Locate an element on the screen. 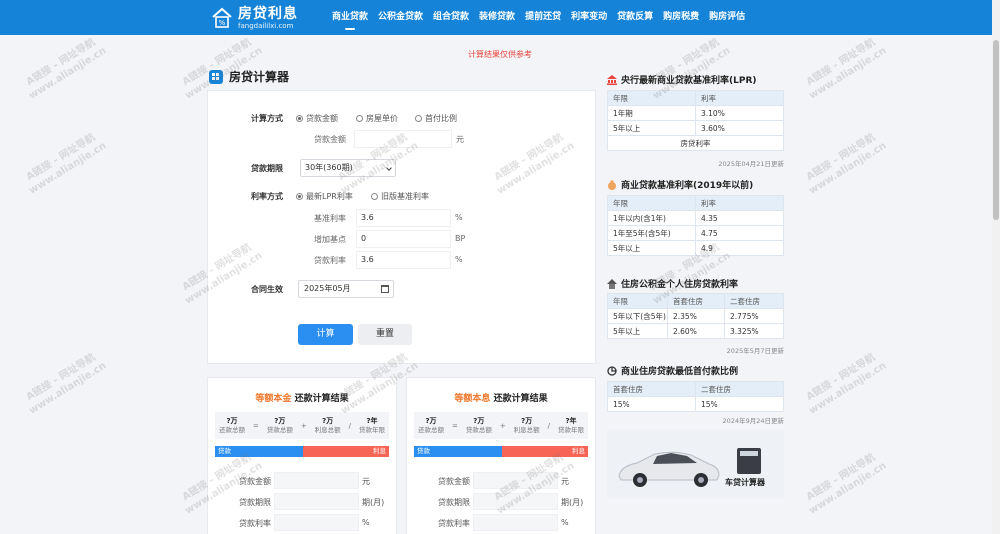 This screenshot has height=534, width=1000. effective-label: 合同生效 is located at coordinates (267, 289).